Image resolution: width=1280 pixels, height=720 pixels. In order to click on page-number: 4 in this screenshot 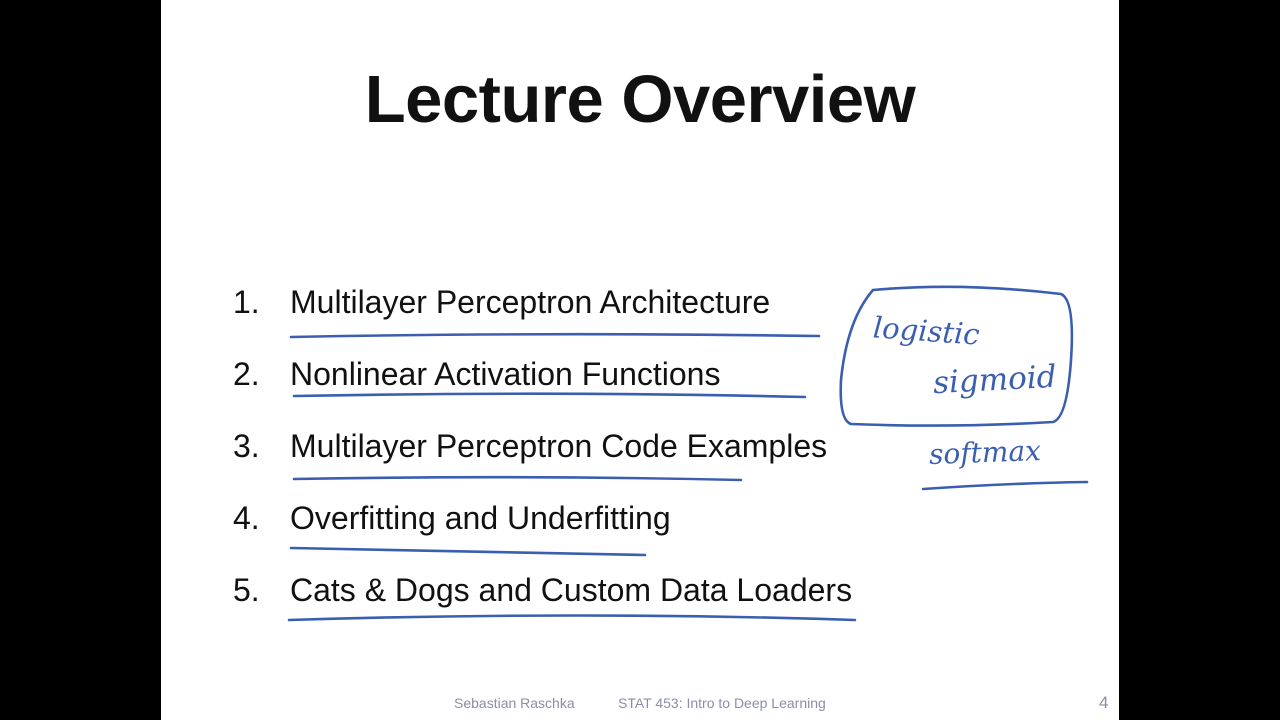, I will do `click(1104, 702)`.